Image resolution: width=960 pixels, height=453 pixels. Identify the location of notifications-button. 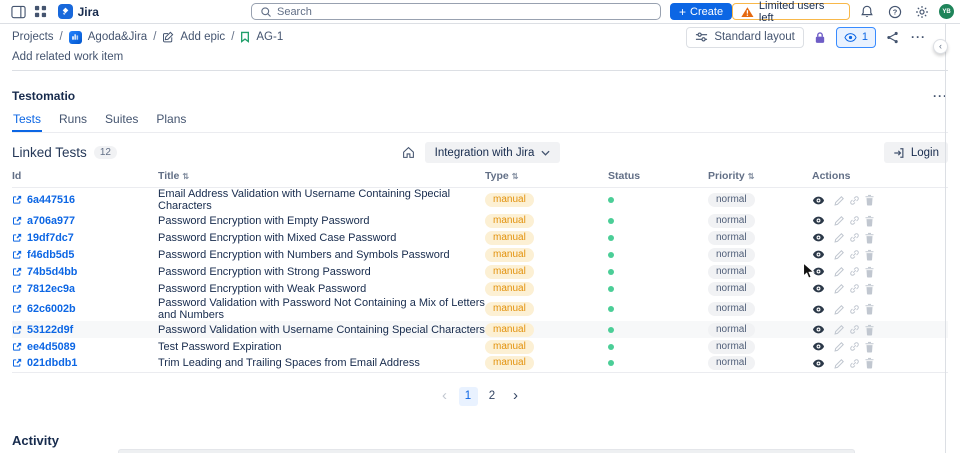
(867, 12).